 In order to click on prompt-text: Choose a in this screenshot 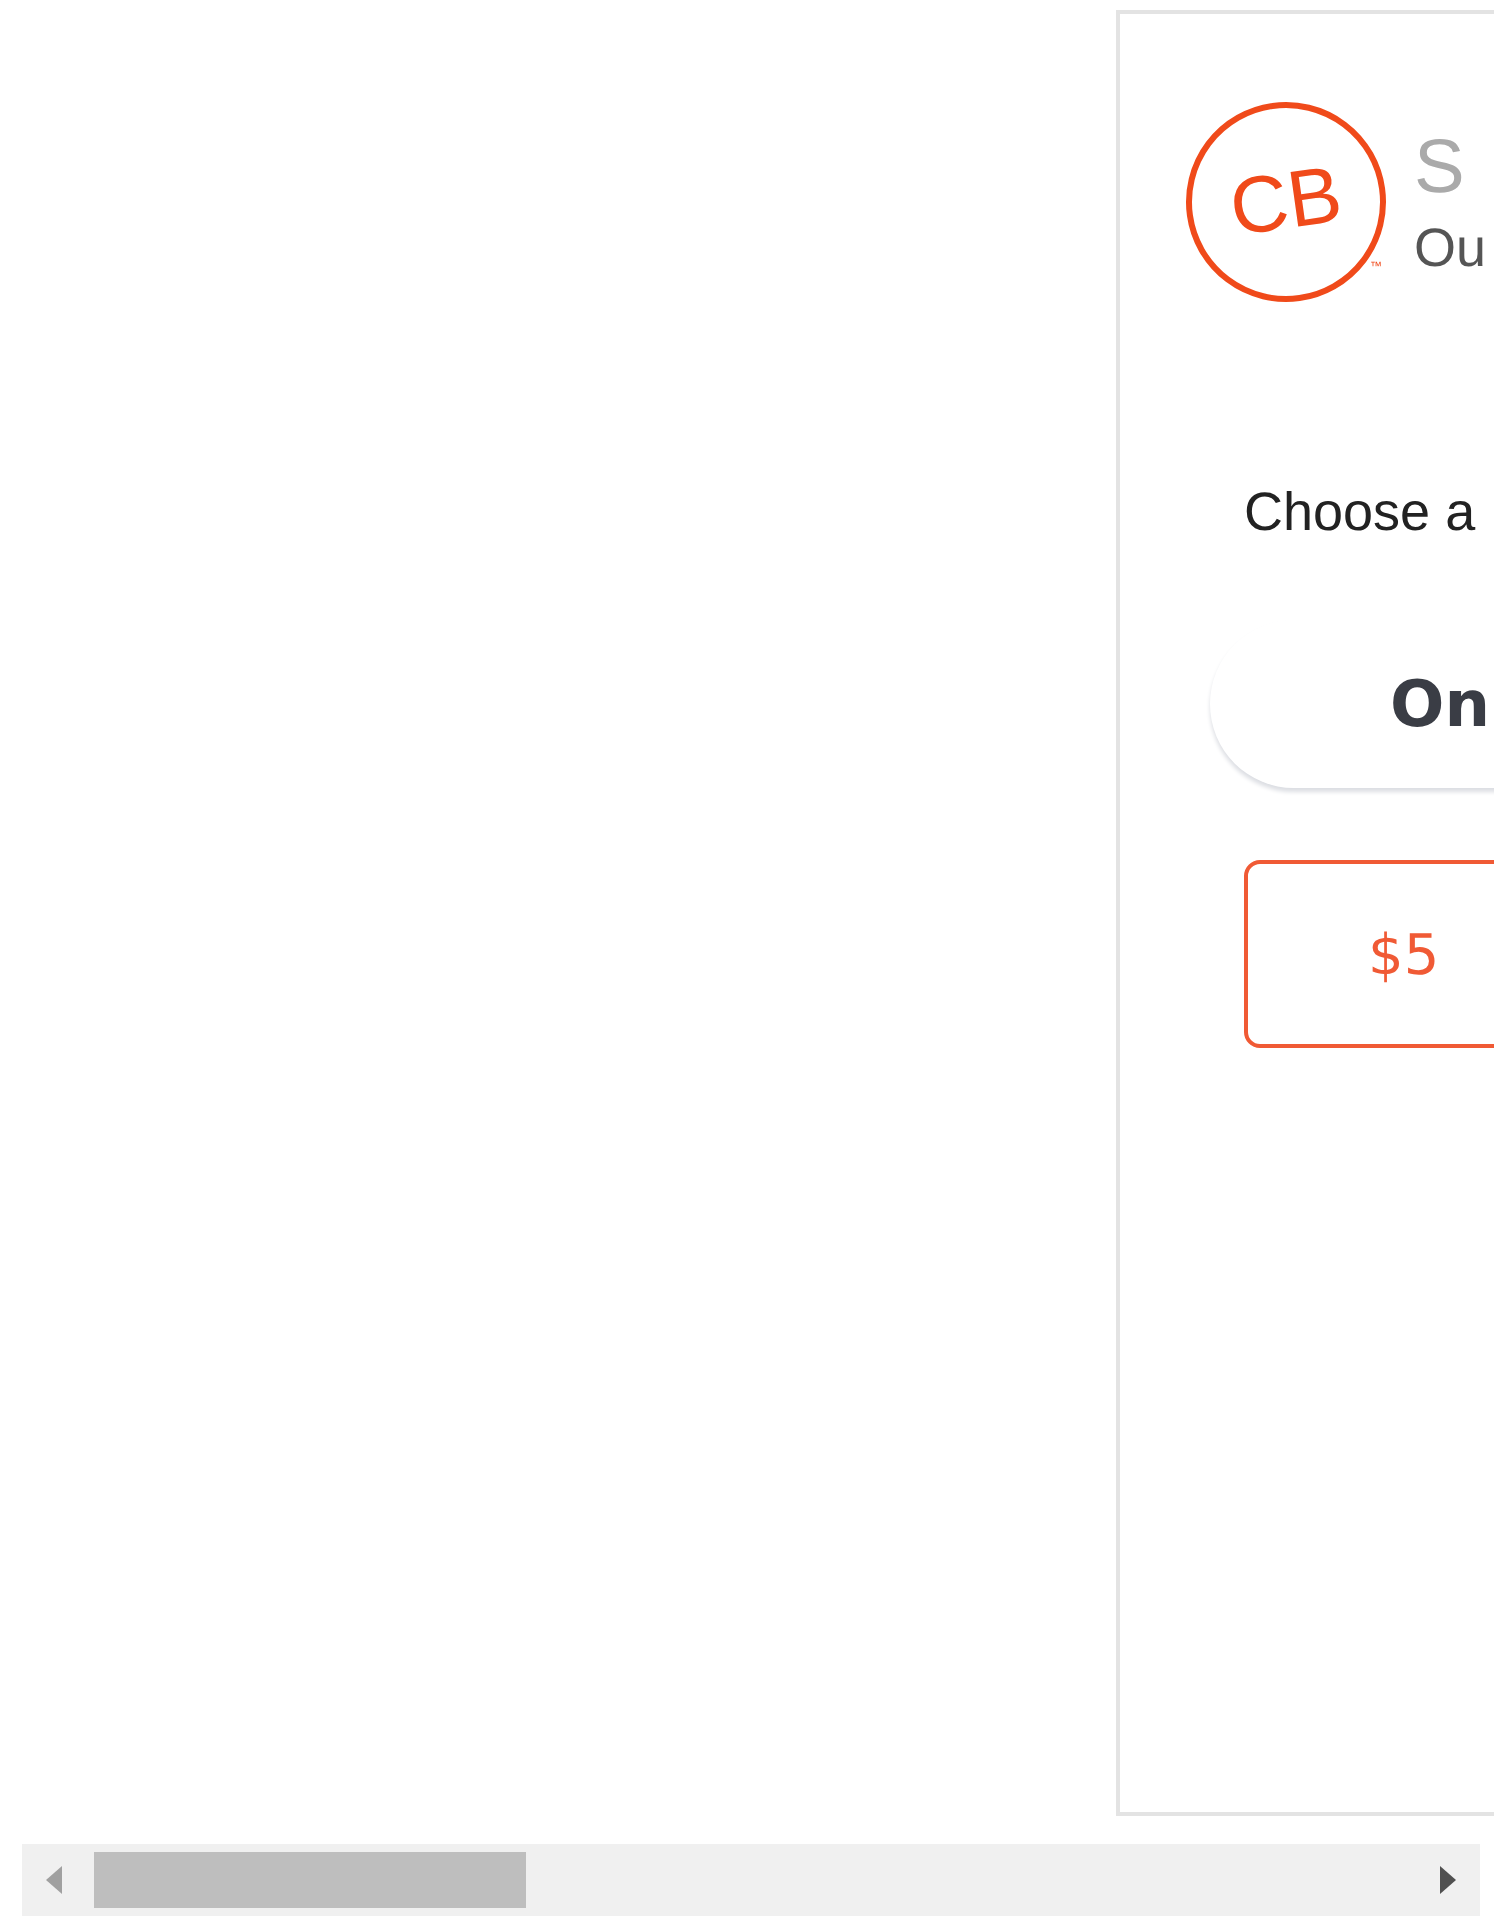, I will do `click(1361, 513)`.